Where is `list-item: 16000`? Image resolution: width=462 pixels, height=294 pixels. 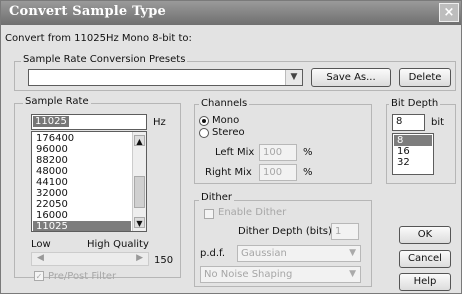 list-item: 16000 is located at coordinates (82, 215).